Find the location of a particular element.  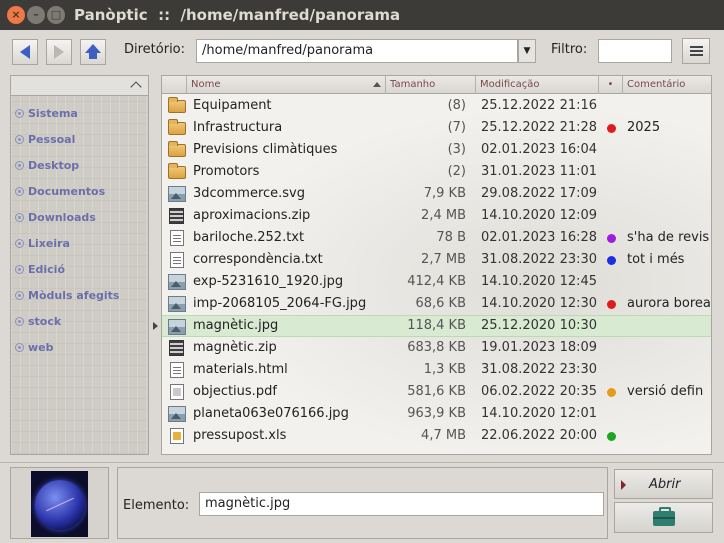

sidebar-item: web is located at coordinates (79, 347).